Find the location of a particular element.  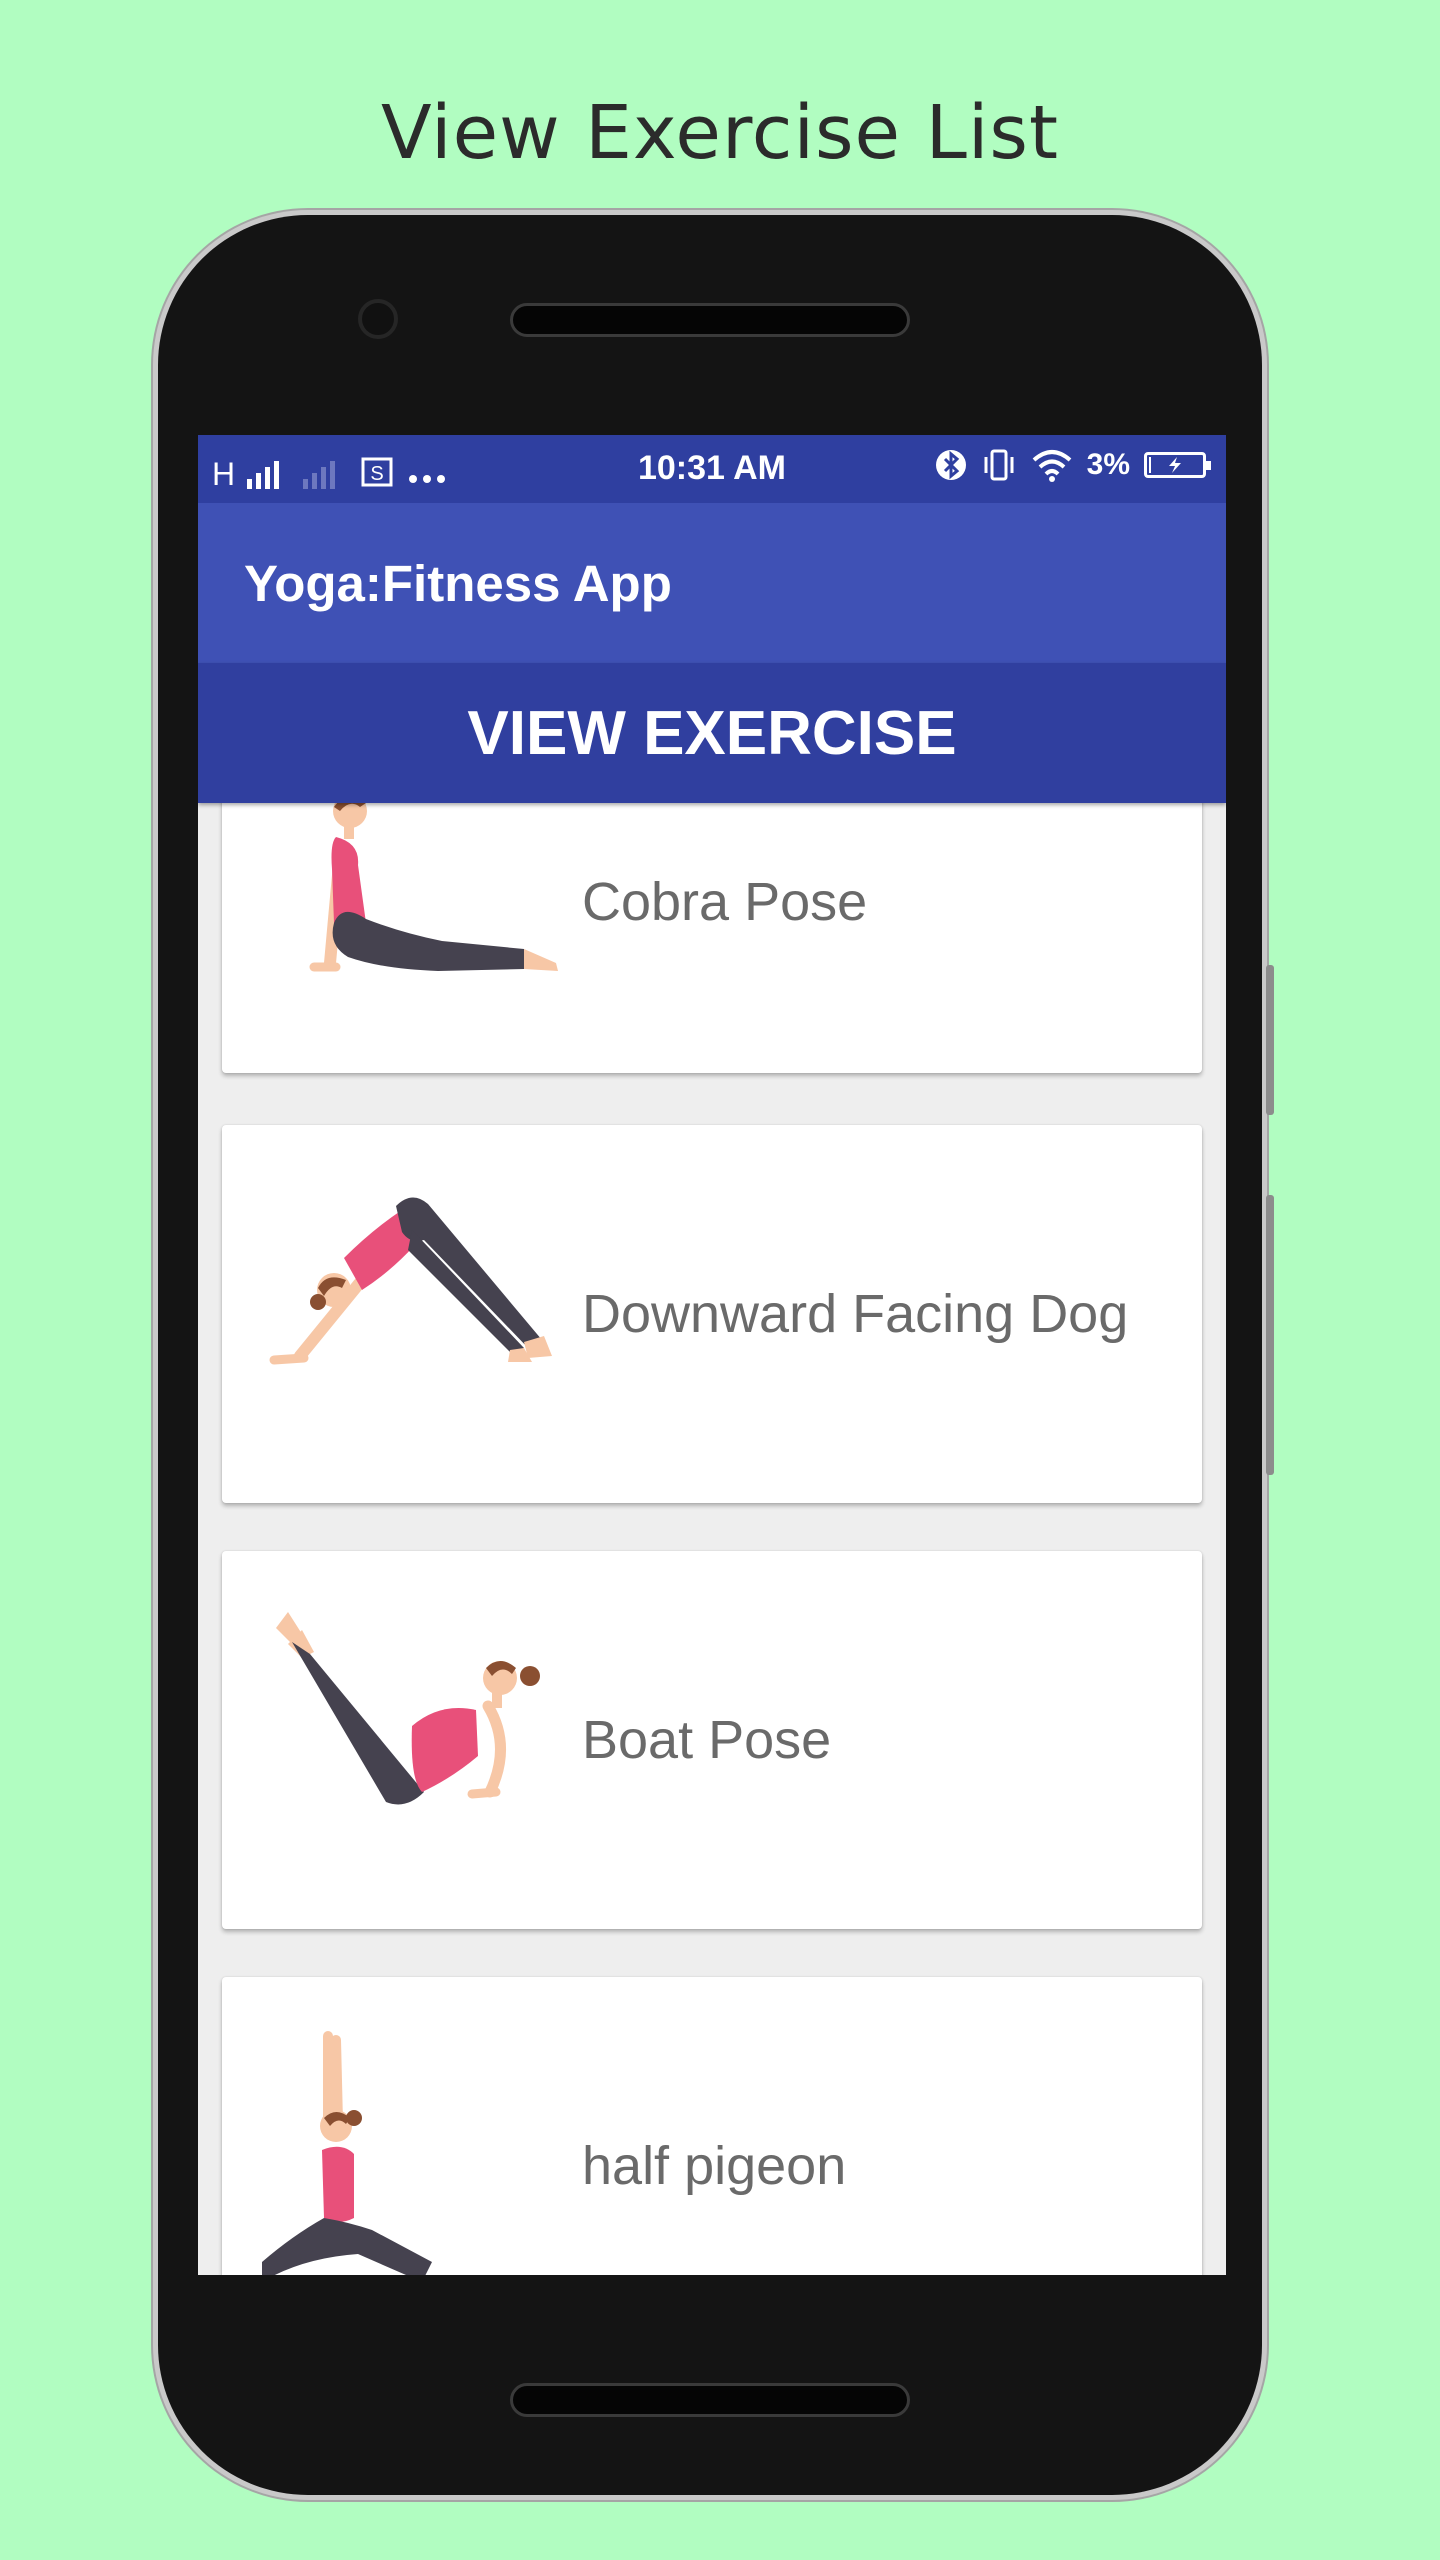

battery-percent: 3% is located at coordinates (1108, 464).